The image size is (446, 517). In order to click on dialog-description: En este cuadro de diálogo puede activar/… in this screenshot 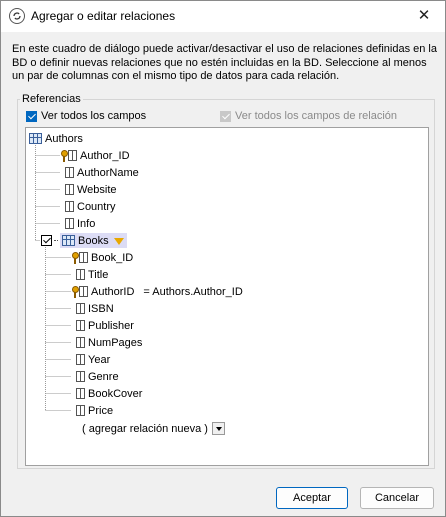, I will do `click(224, 62)`.